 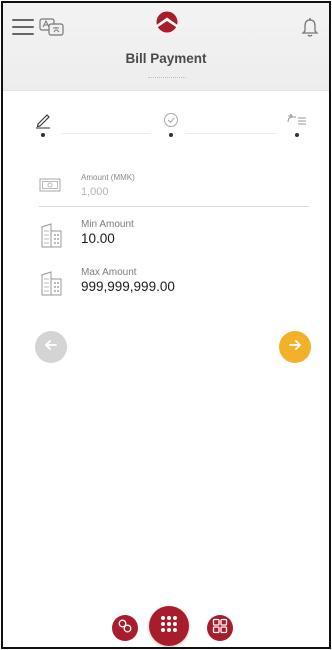 I want to click on min-amount-row: Min Amount 10.00, so click(x=169, y=239).